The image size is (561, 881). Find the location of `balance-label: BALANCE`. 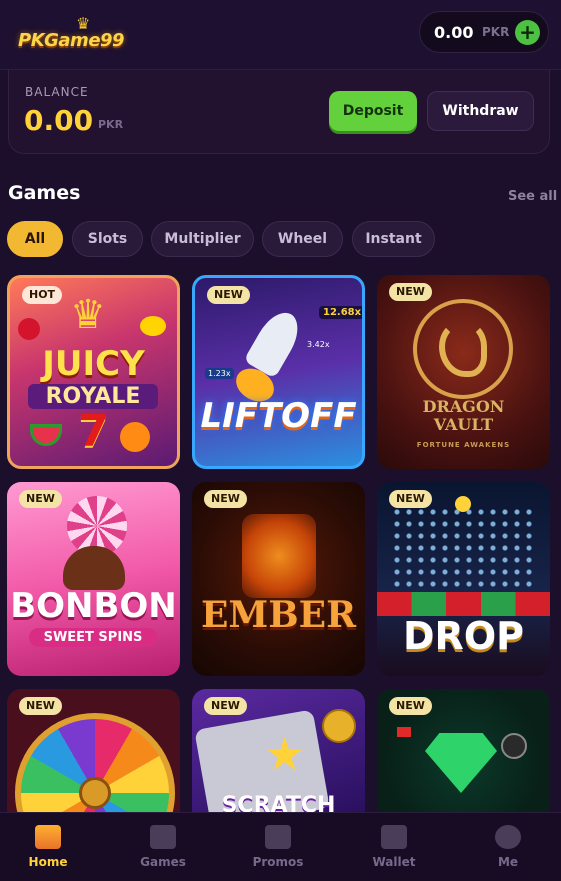

balance-label: BALANCE is located at coordinates (57, 92).